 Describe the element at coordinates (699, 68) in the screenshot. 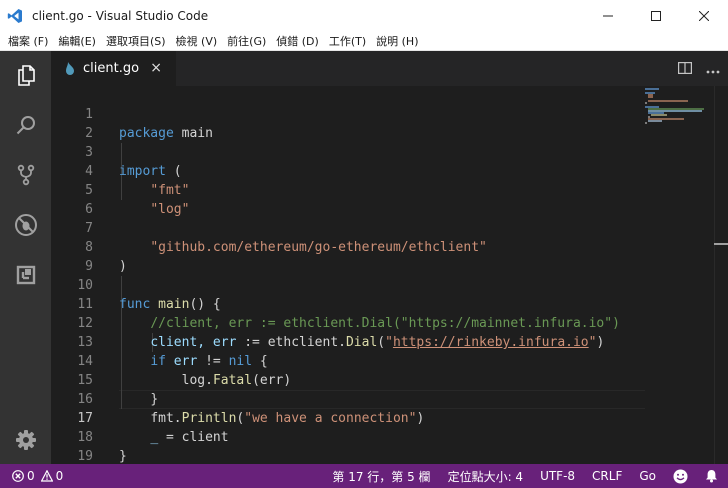

I see `editor-actions` at that location.